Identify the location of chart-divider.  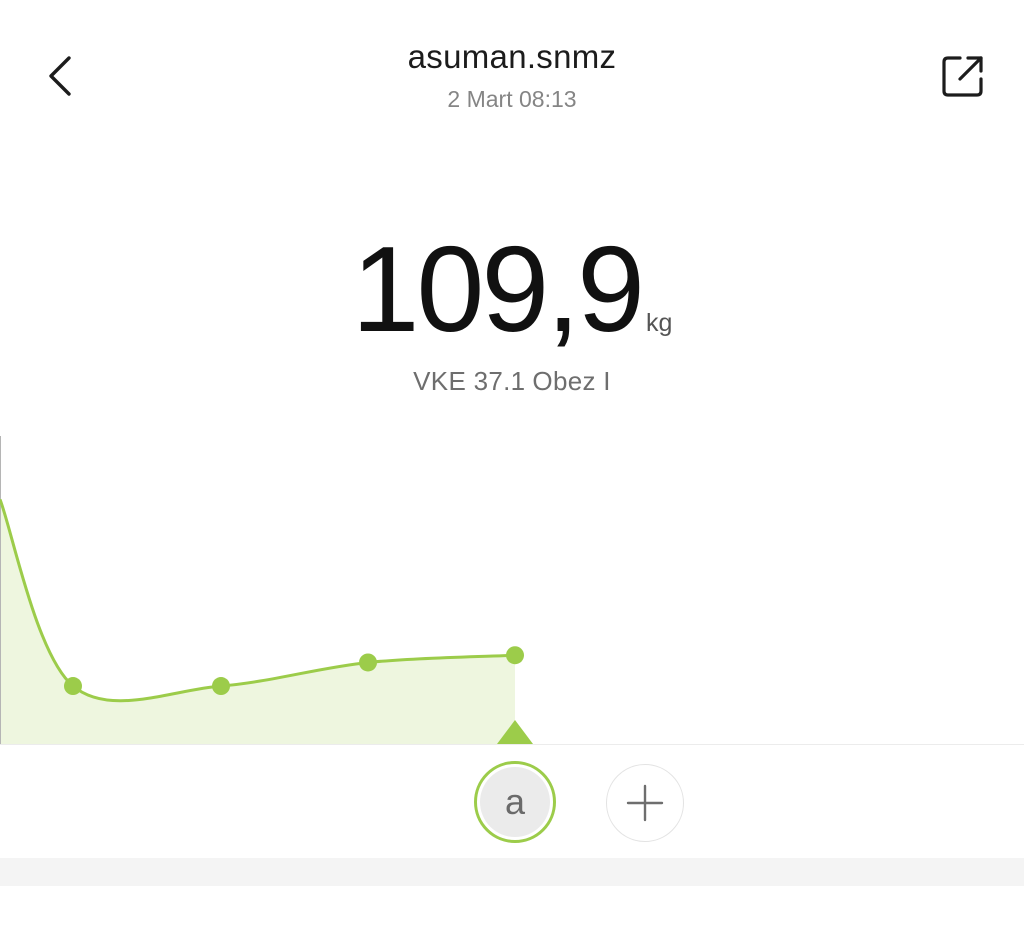
(512, 744).